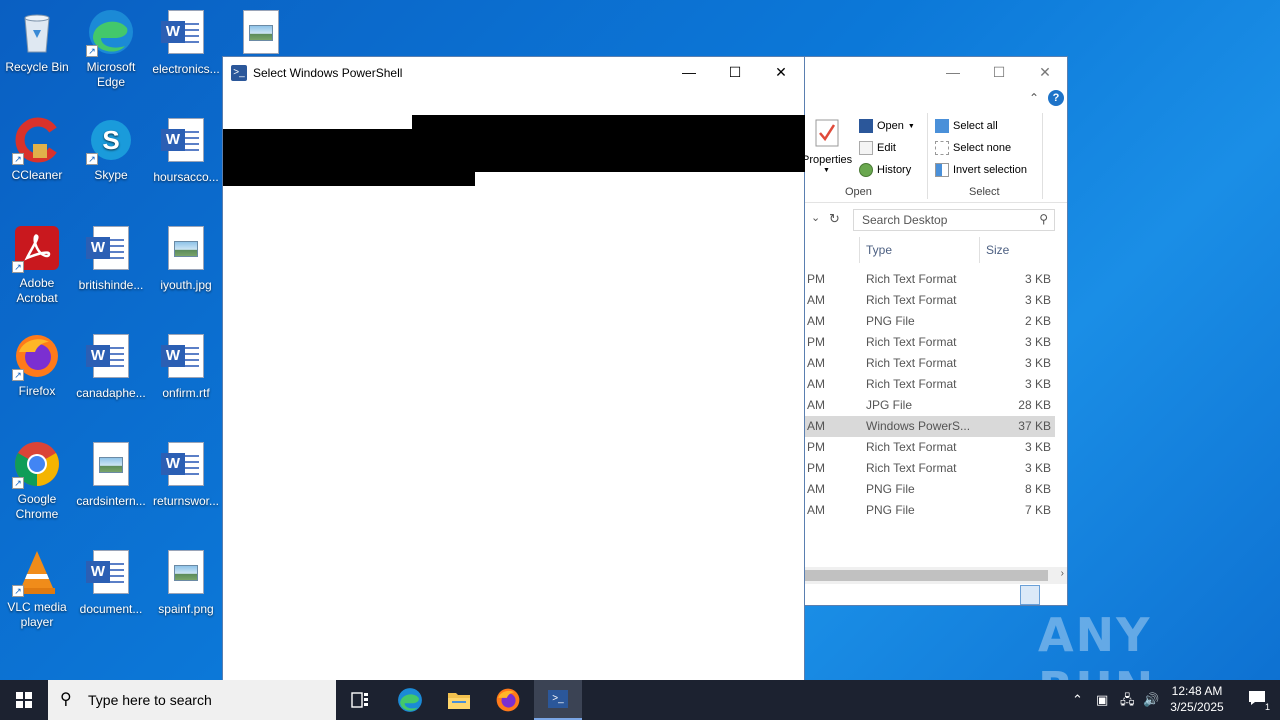 The image size is (1280, 720). What do you see at coordinates (981, 170) in the screenshot?
I see `invert-selection-button: Invert selection` at bounding box center [981, 170].